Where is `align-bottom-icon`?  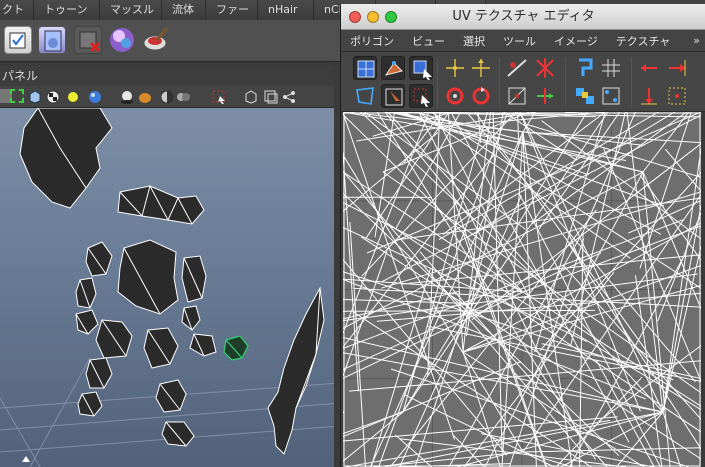
align-bottom-icon is located at coordinates (649, 96).